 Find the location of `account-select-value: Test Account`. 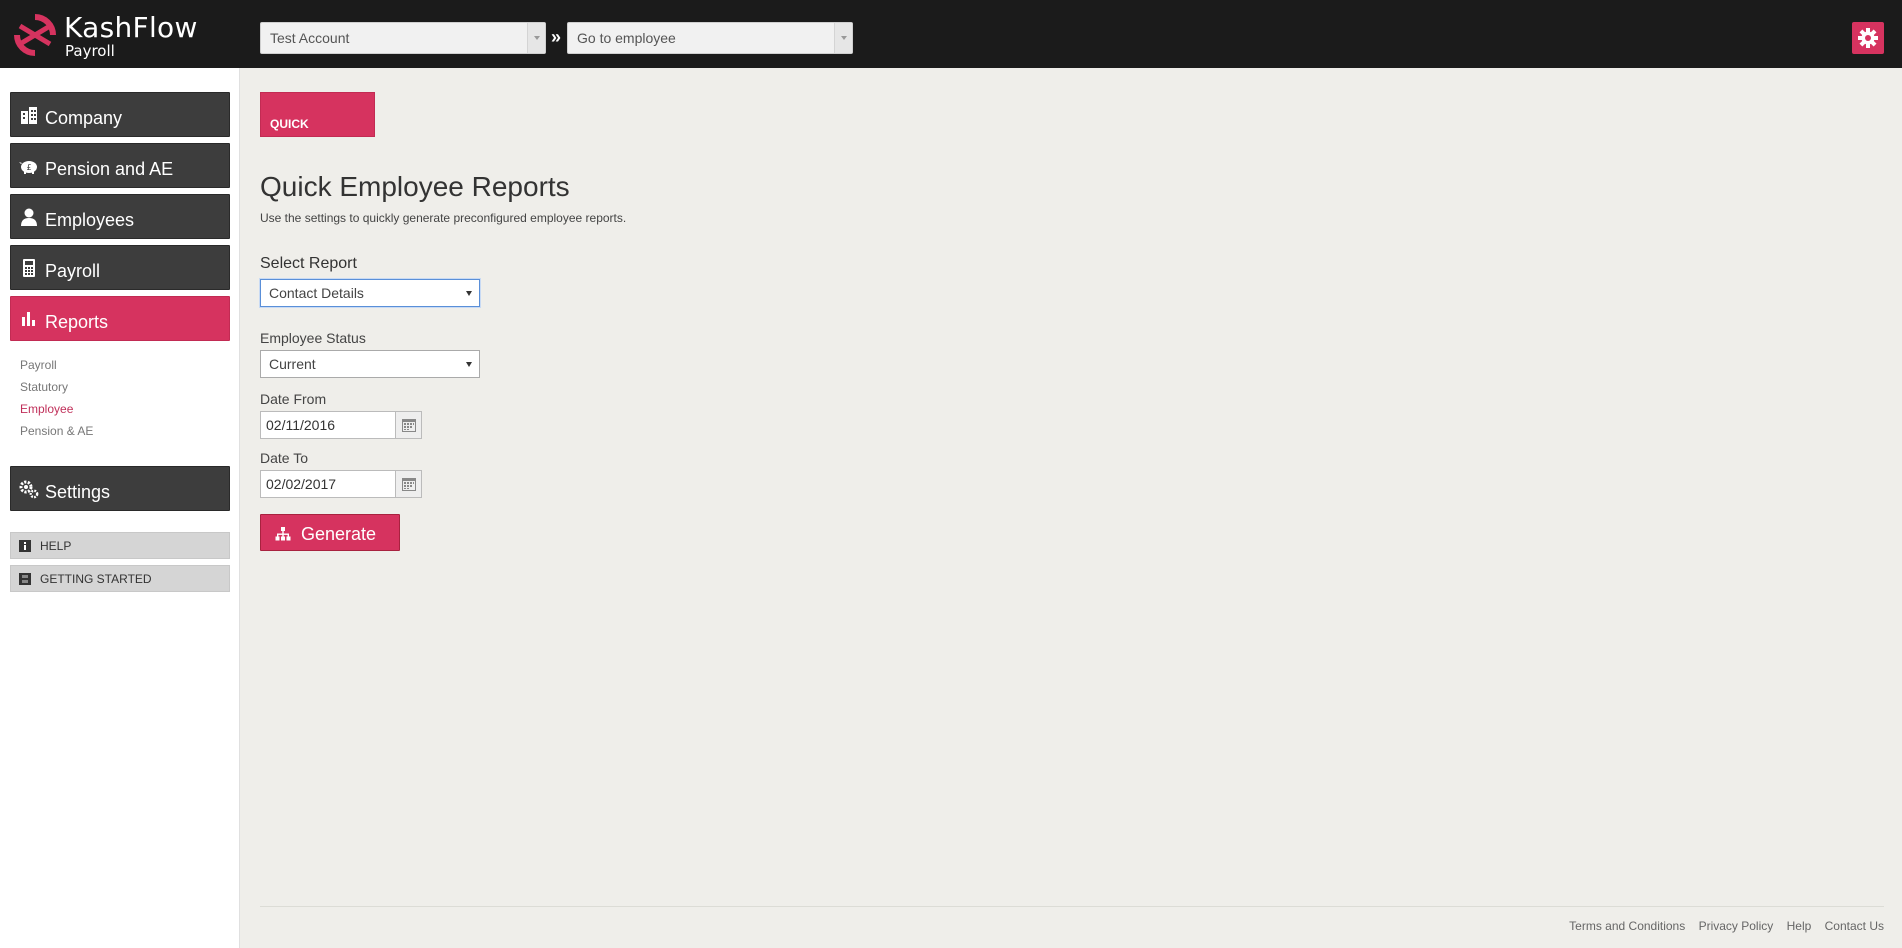

account-select-value: Test Account is located at coordinates (310, 38).